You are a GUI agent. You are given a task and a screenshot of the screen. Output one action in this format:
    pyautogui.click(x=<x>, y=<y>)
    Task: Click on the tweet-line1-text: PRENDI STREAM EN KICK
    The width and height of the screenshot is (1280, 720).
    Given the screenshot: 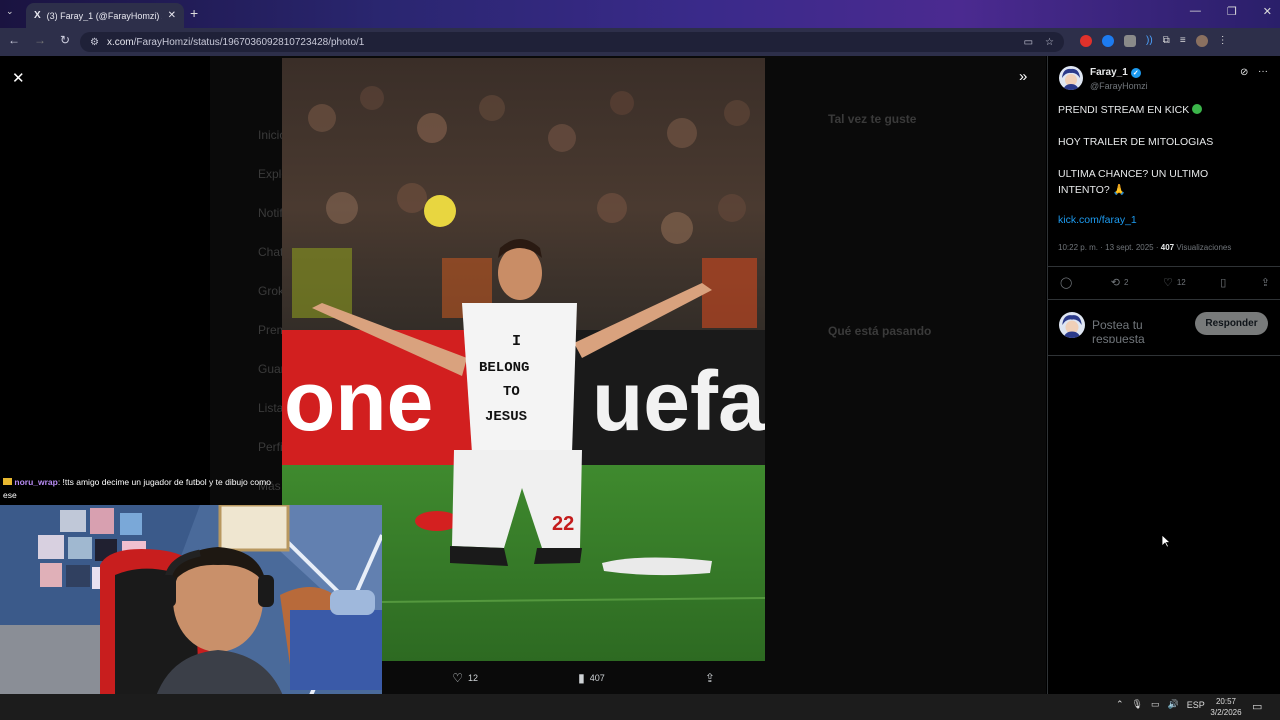 What is the action you would take?
    pyautogui.click(x=1124, y=110)
    